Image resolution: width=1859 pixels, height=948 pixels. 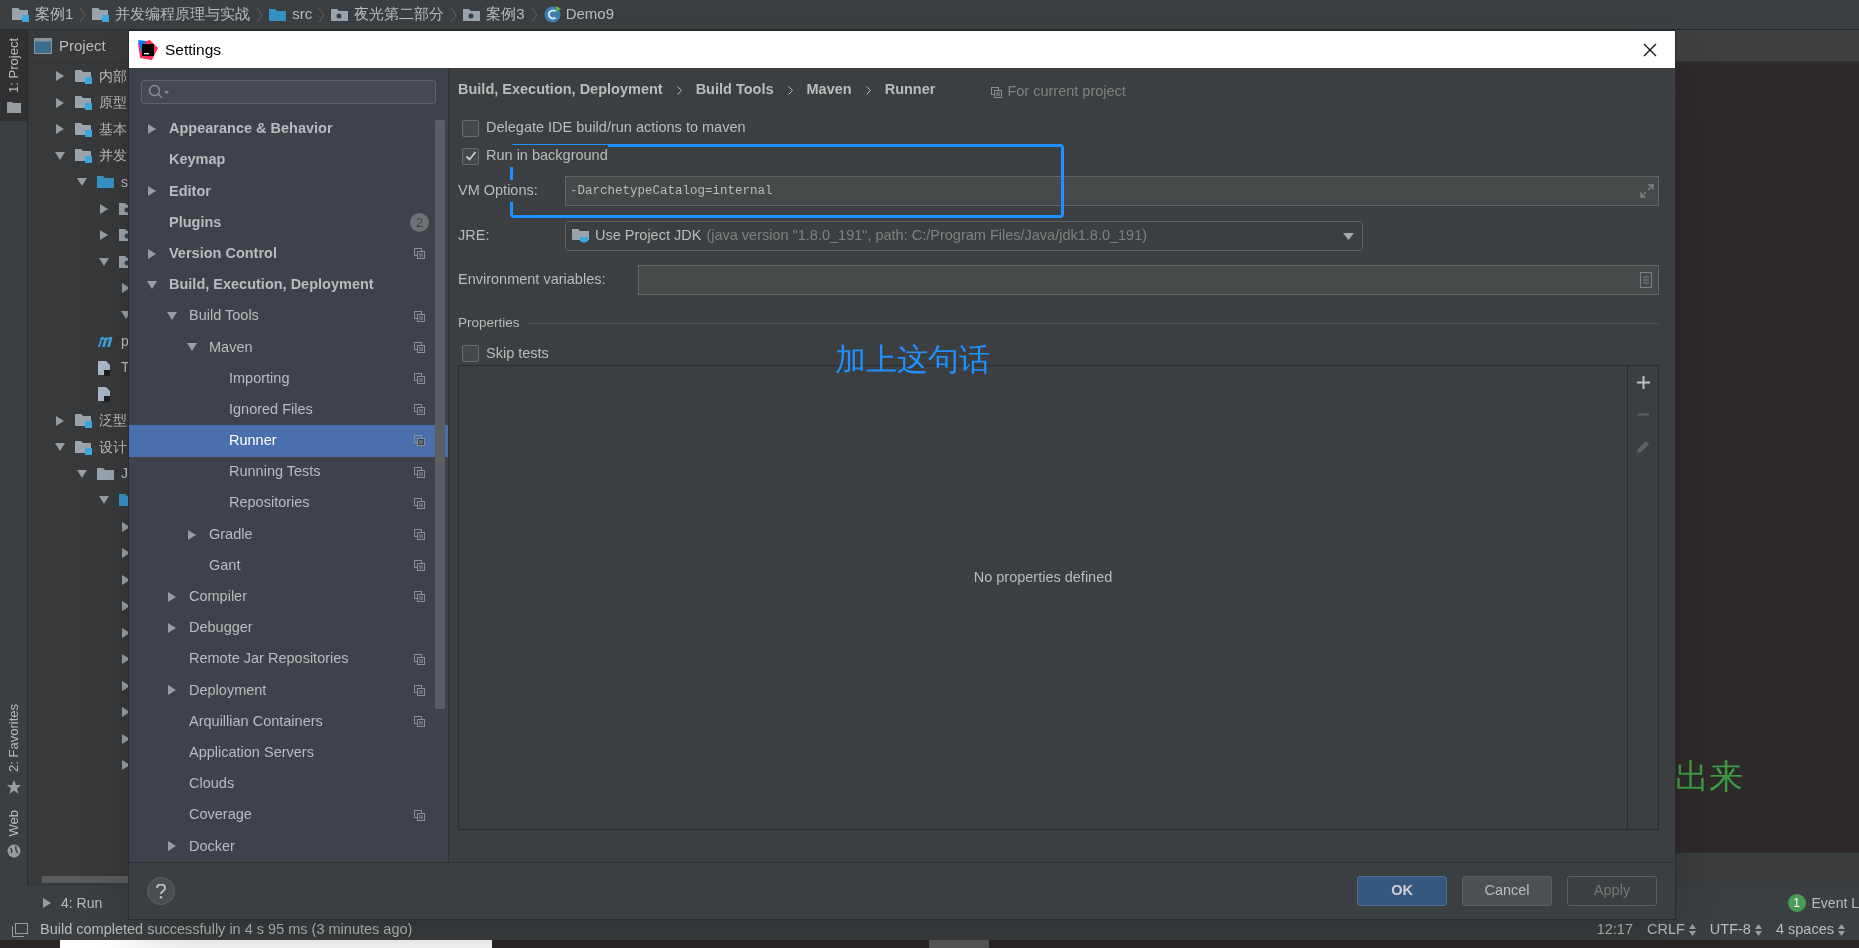 What do you see at coordinates (829, 90) in the screenshot?
I see `settings-breadcrumb: Maven` at bounding box center [829, 90].